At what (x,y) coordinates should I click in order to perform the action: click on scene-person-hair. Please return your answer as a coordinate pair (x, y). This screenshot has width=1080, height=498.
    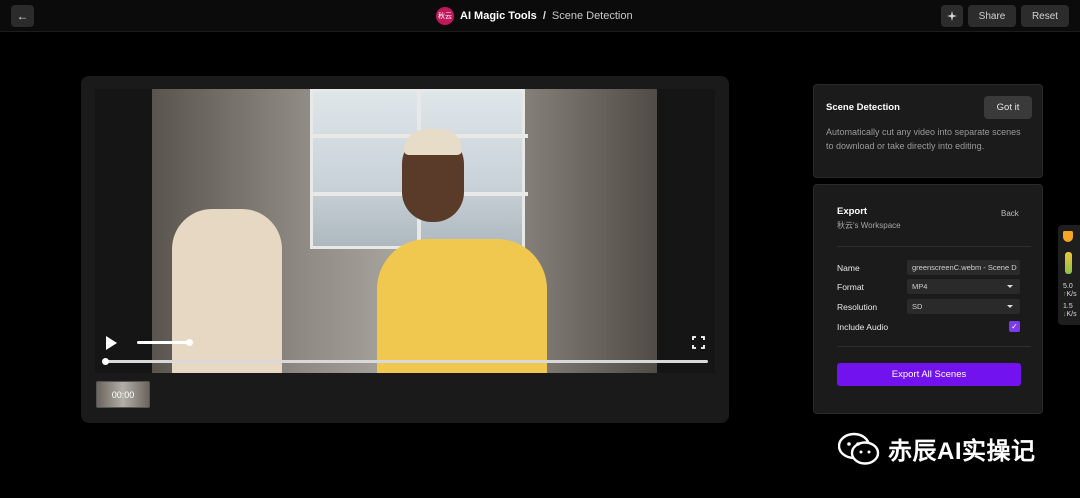
    Looking at the image, I should click on (433, 142).